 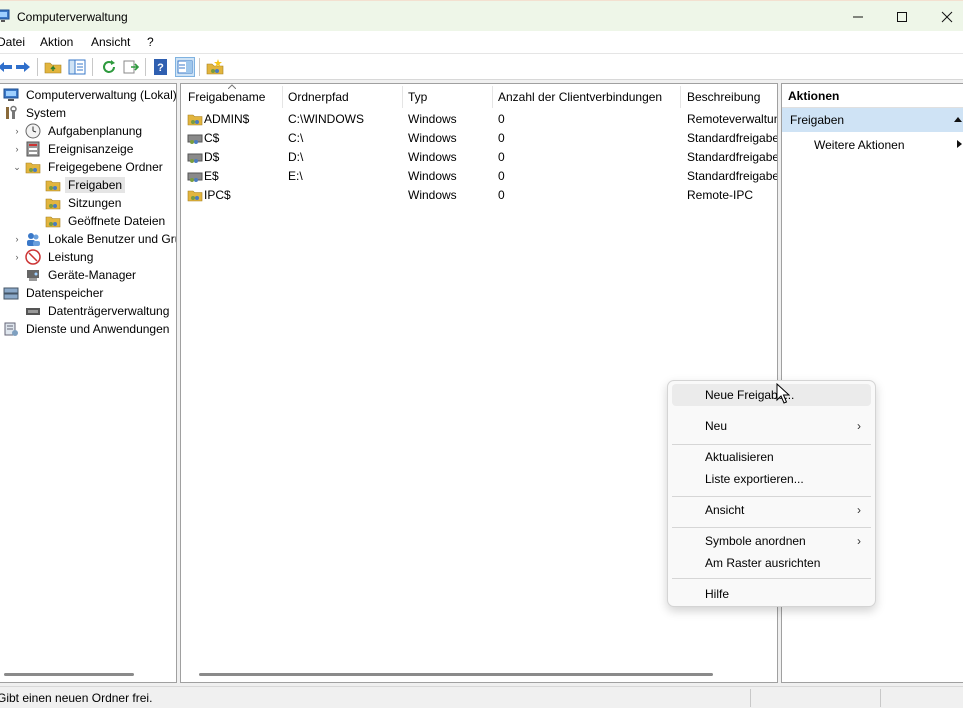 What do you see at coordinates (872, 96) in the screenshot?
I see `actions-header: Aktionen` at bounding box center [872, 96].